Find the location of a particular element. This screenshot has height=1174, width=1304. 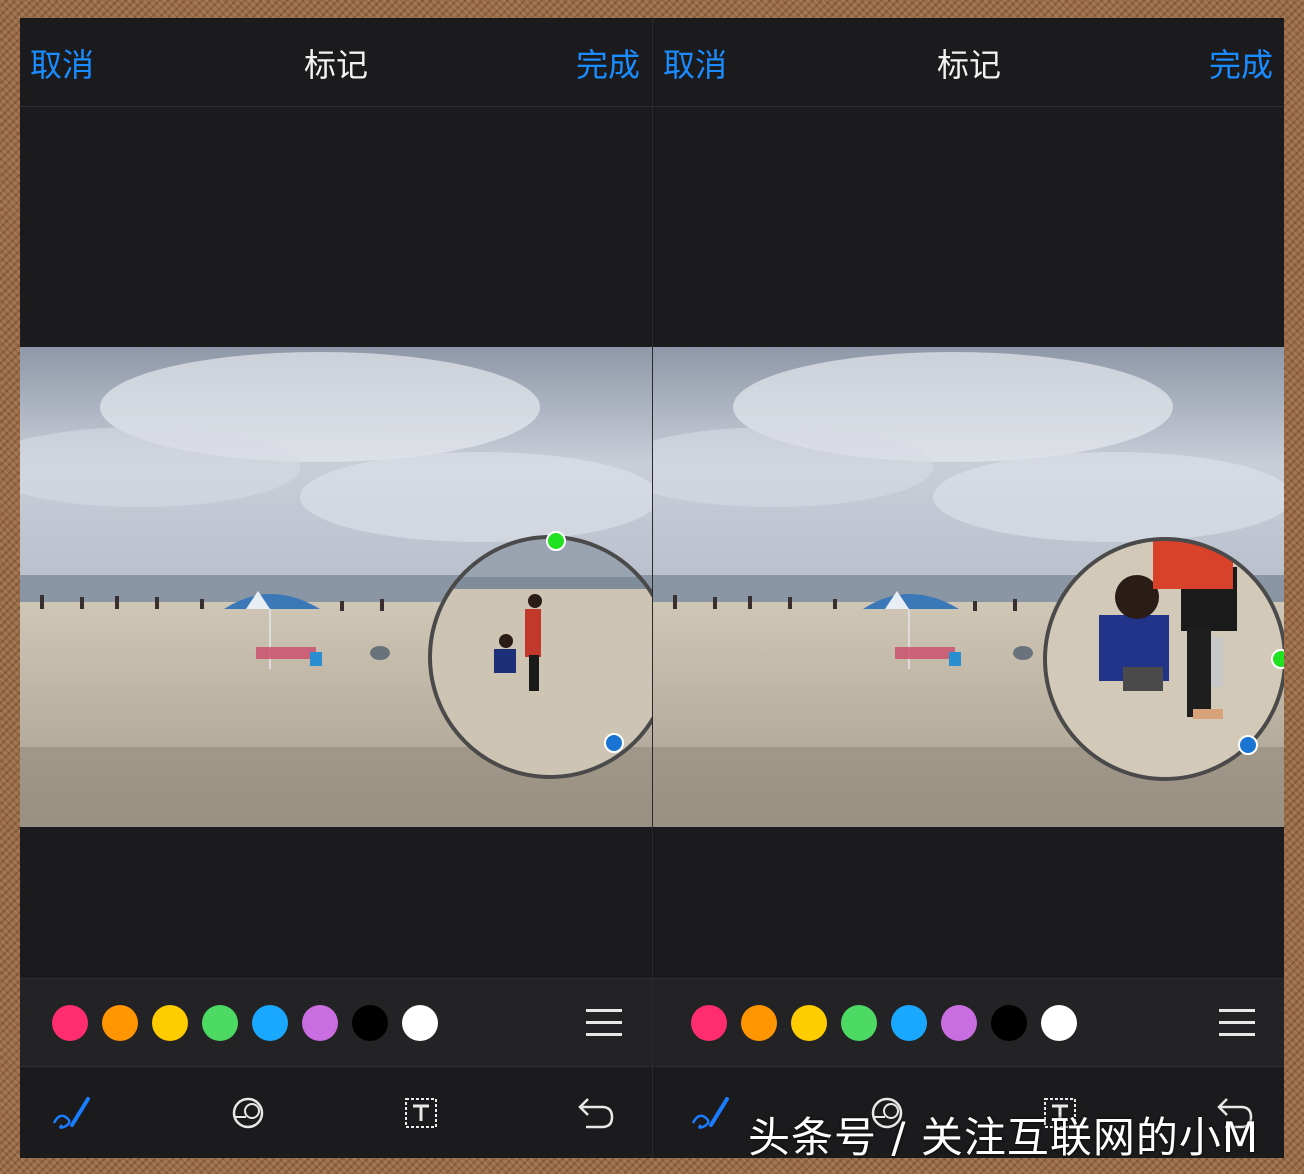

adult-figure is located at coordinates (533, 633).